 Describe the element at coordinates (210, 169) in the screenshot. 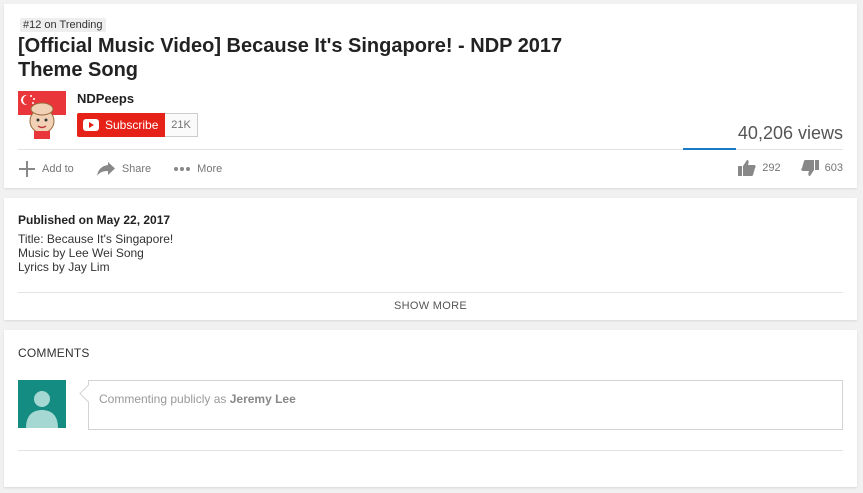

I see `more-label: More` at that location.